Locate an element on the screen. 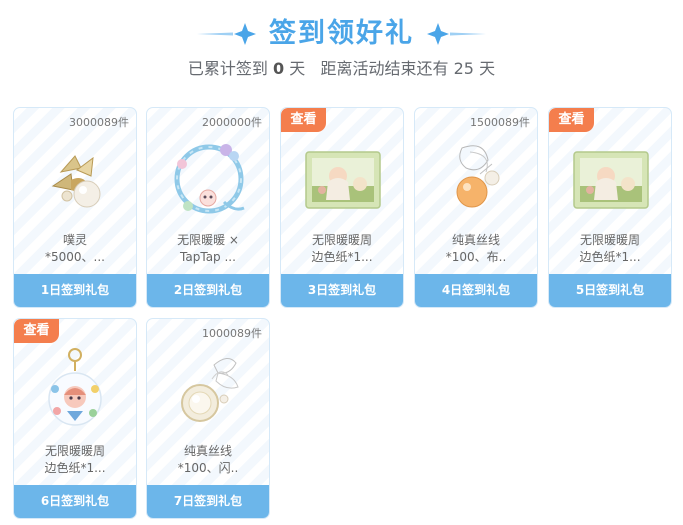 This screenshot has width=683, height=525. stock-count: 2000000件 is located at coordinates (232, 122).